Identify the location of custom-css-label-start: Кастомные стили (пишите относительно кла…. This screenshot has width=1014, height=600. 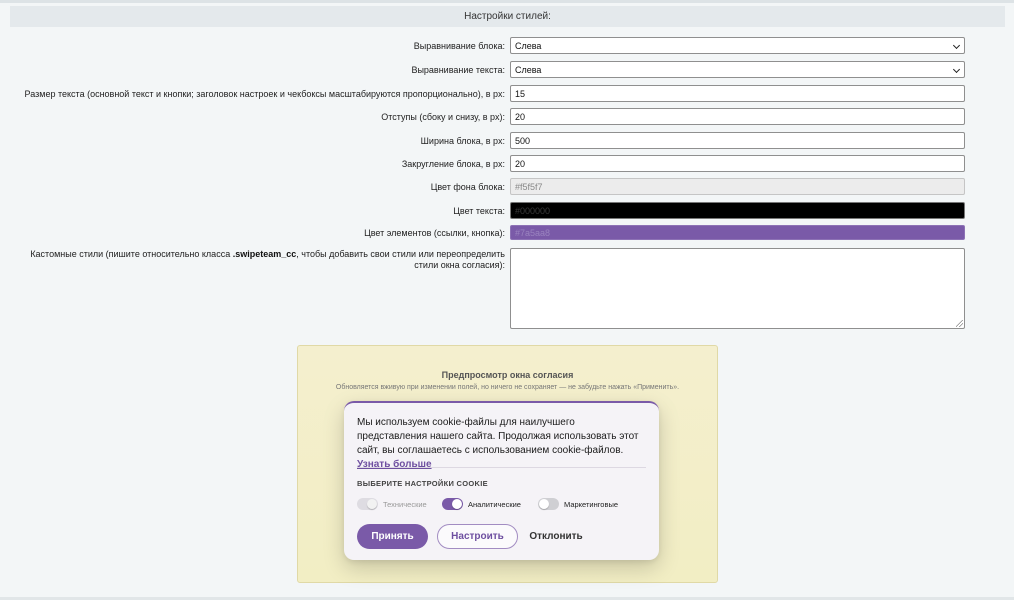
(131, 254).